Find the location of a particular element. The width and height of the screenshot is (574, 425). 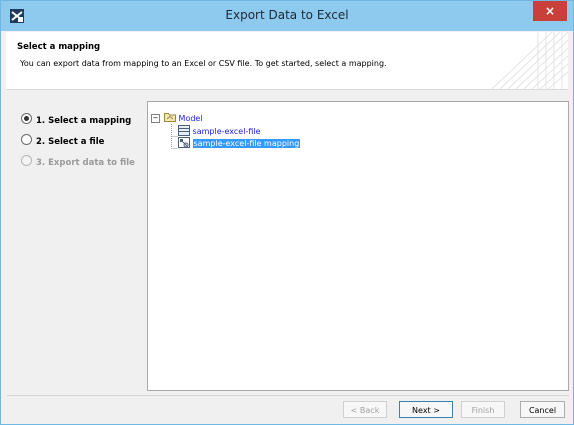

tree-node-label: sample-excel-file is located at coordinates (226, 131).